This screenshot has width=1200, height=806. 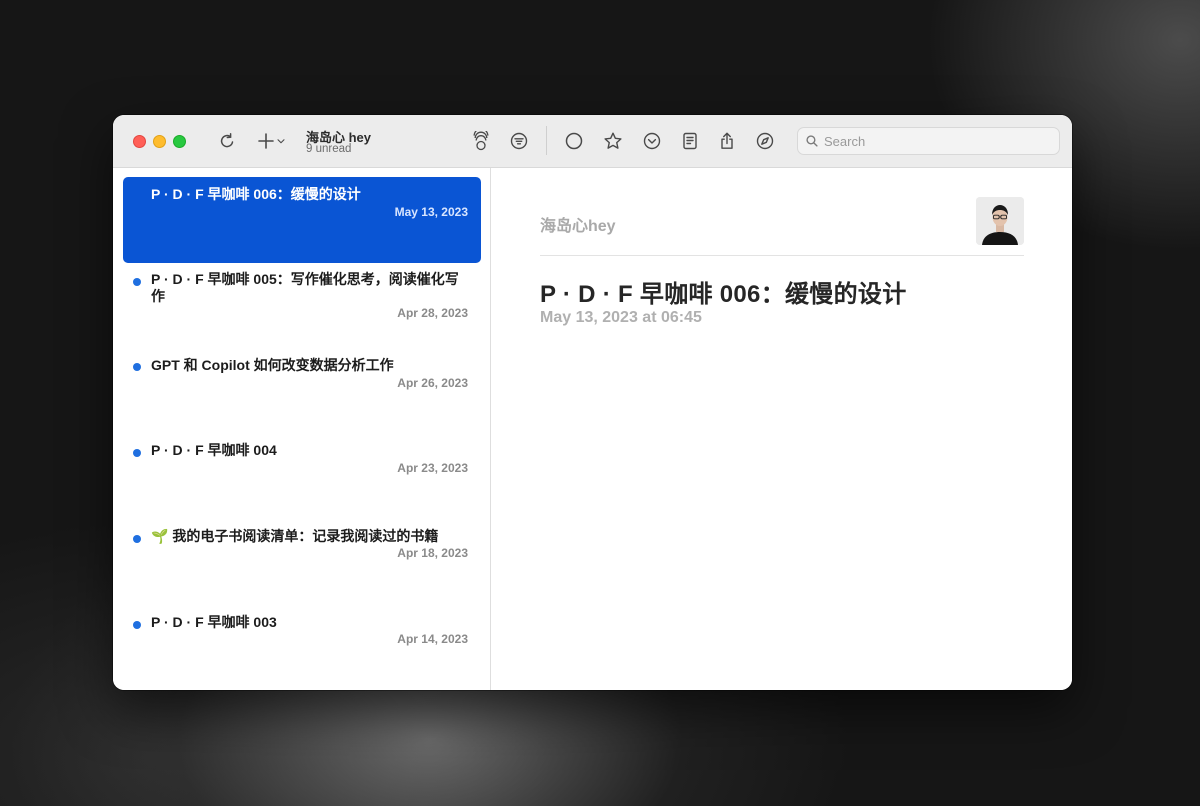 What do you see at coordinates (432, 383) in the screenshot?
I see `article-date: Apr 26, 2023` at bounding box center [432, 383].